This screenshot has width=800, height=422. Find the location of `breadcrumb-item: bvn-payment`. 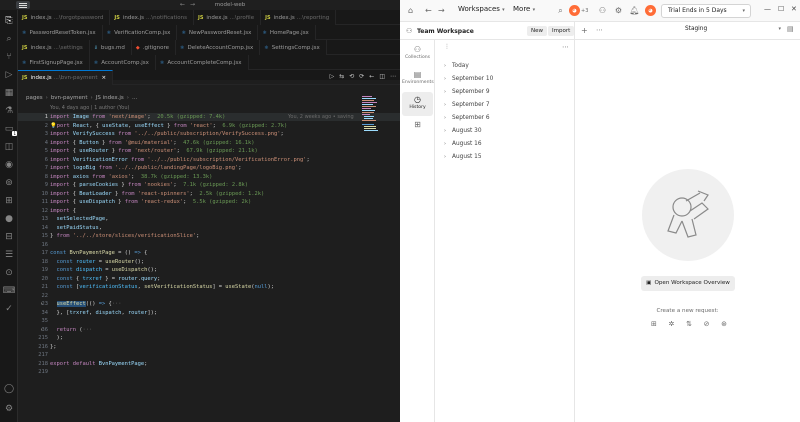

breadcrumb-item: bvn-payment is located at coordinates (69, 98).